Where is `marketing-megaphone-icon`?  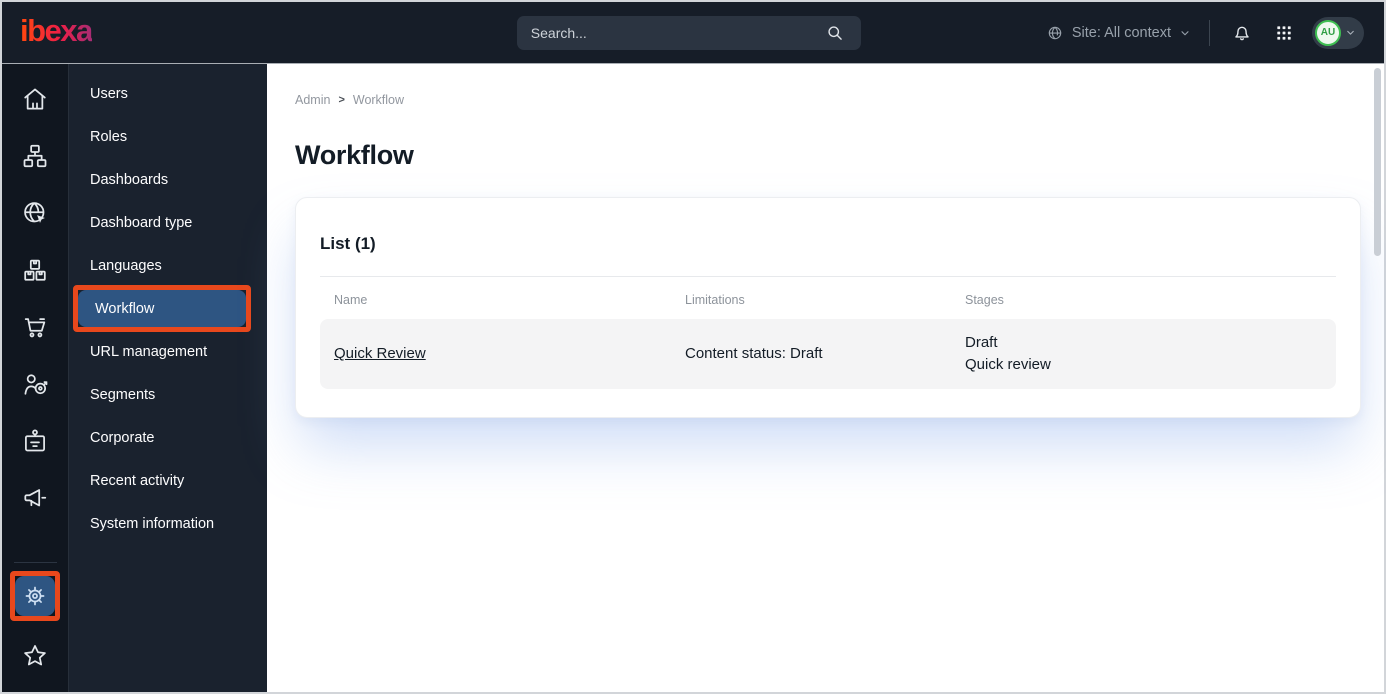
marketing-megaphone-icon is located at coordinates (35, 497).